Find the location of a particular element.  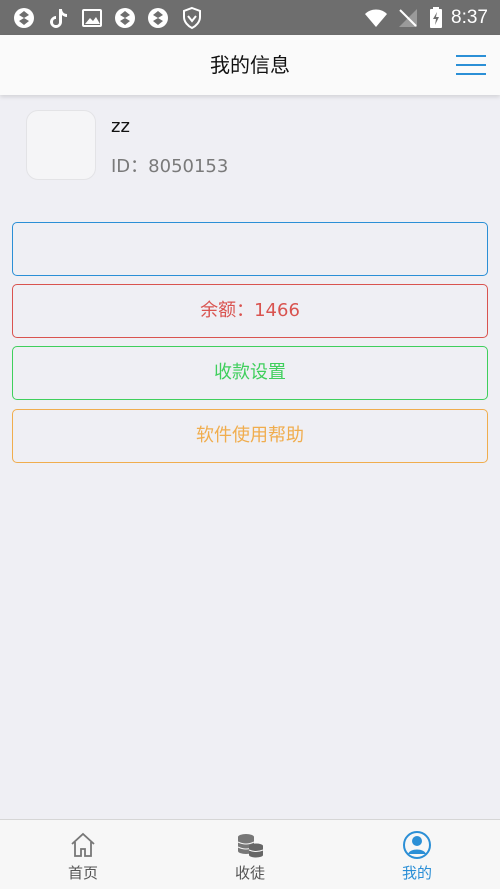

balance-button: 余额：1466 is located at coordinates (250, 311).